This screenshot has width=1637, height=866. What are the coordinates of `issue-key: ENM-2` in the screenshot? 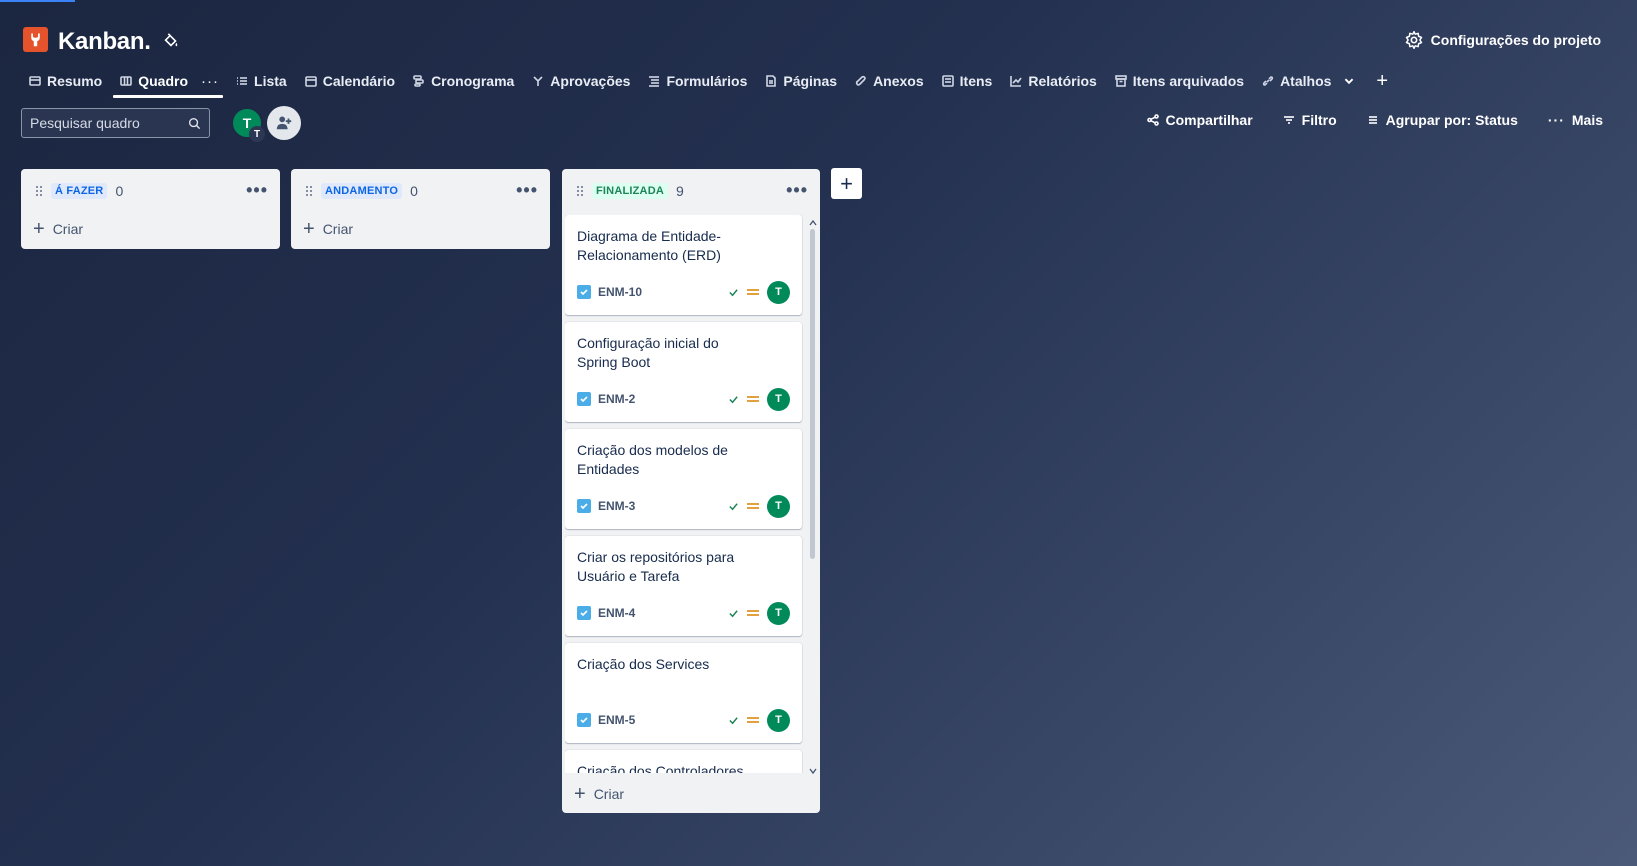 It's located at (616, 399).